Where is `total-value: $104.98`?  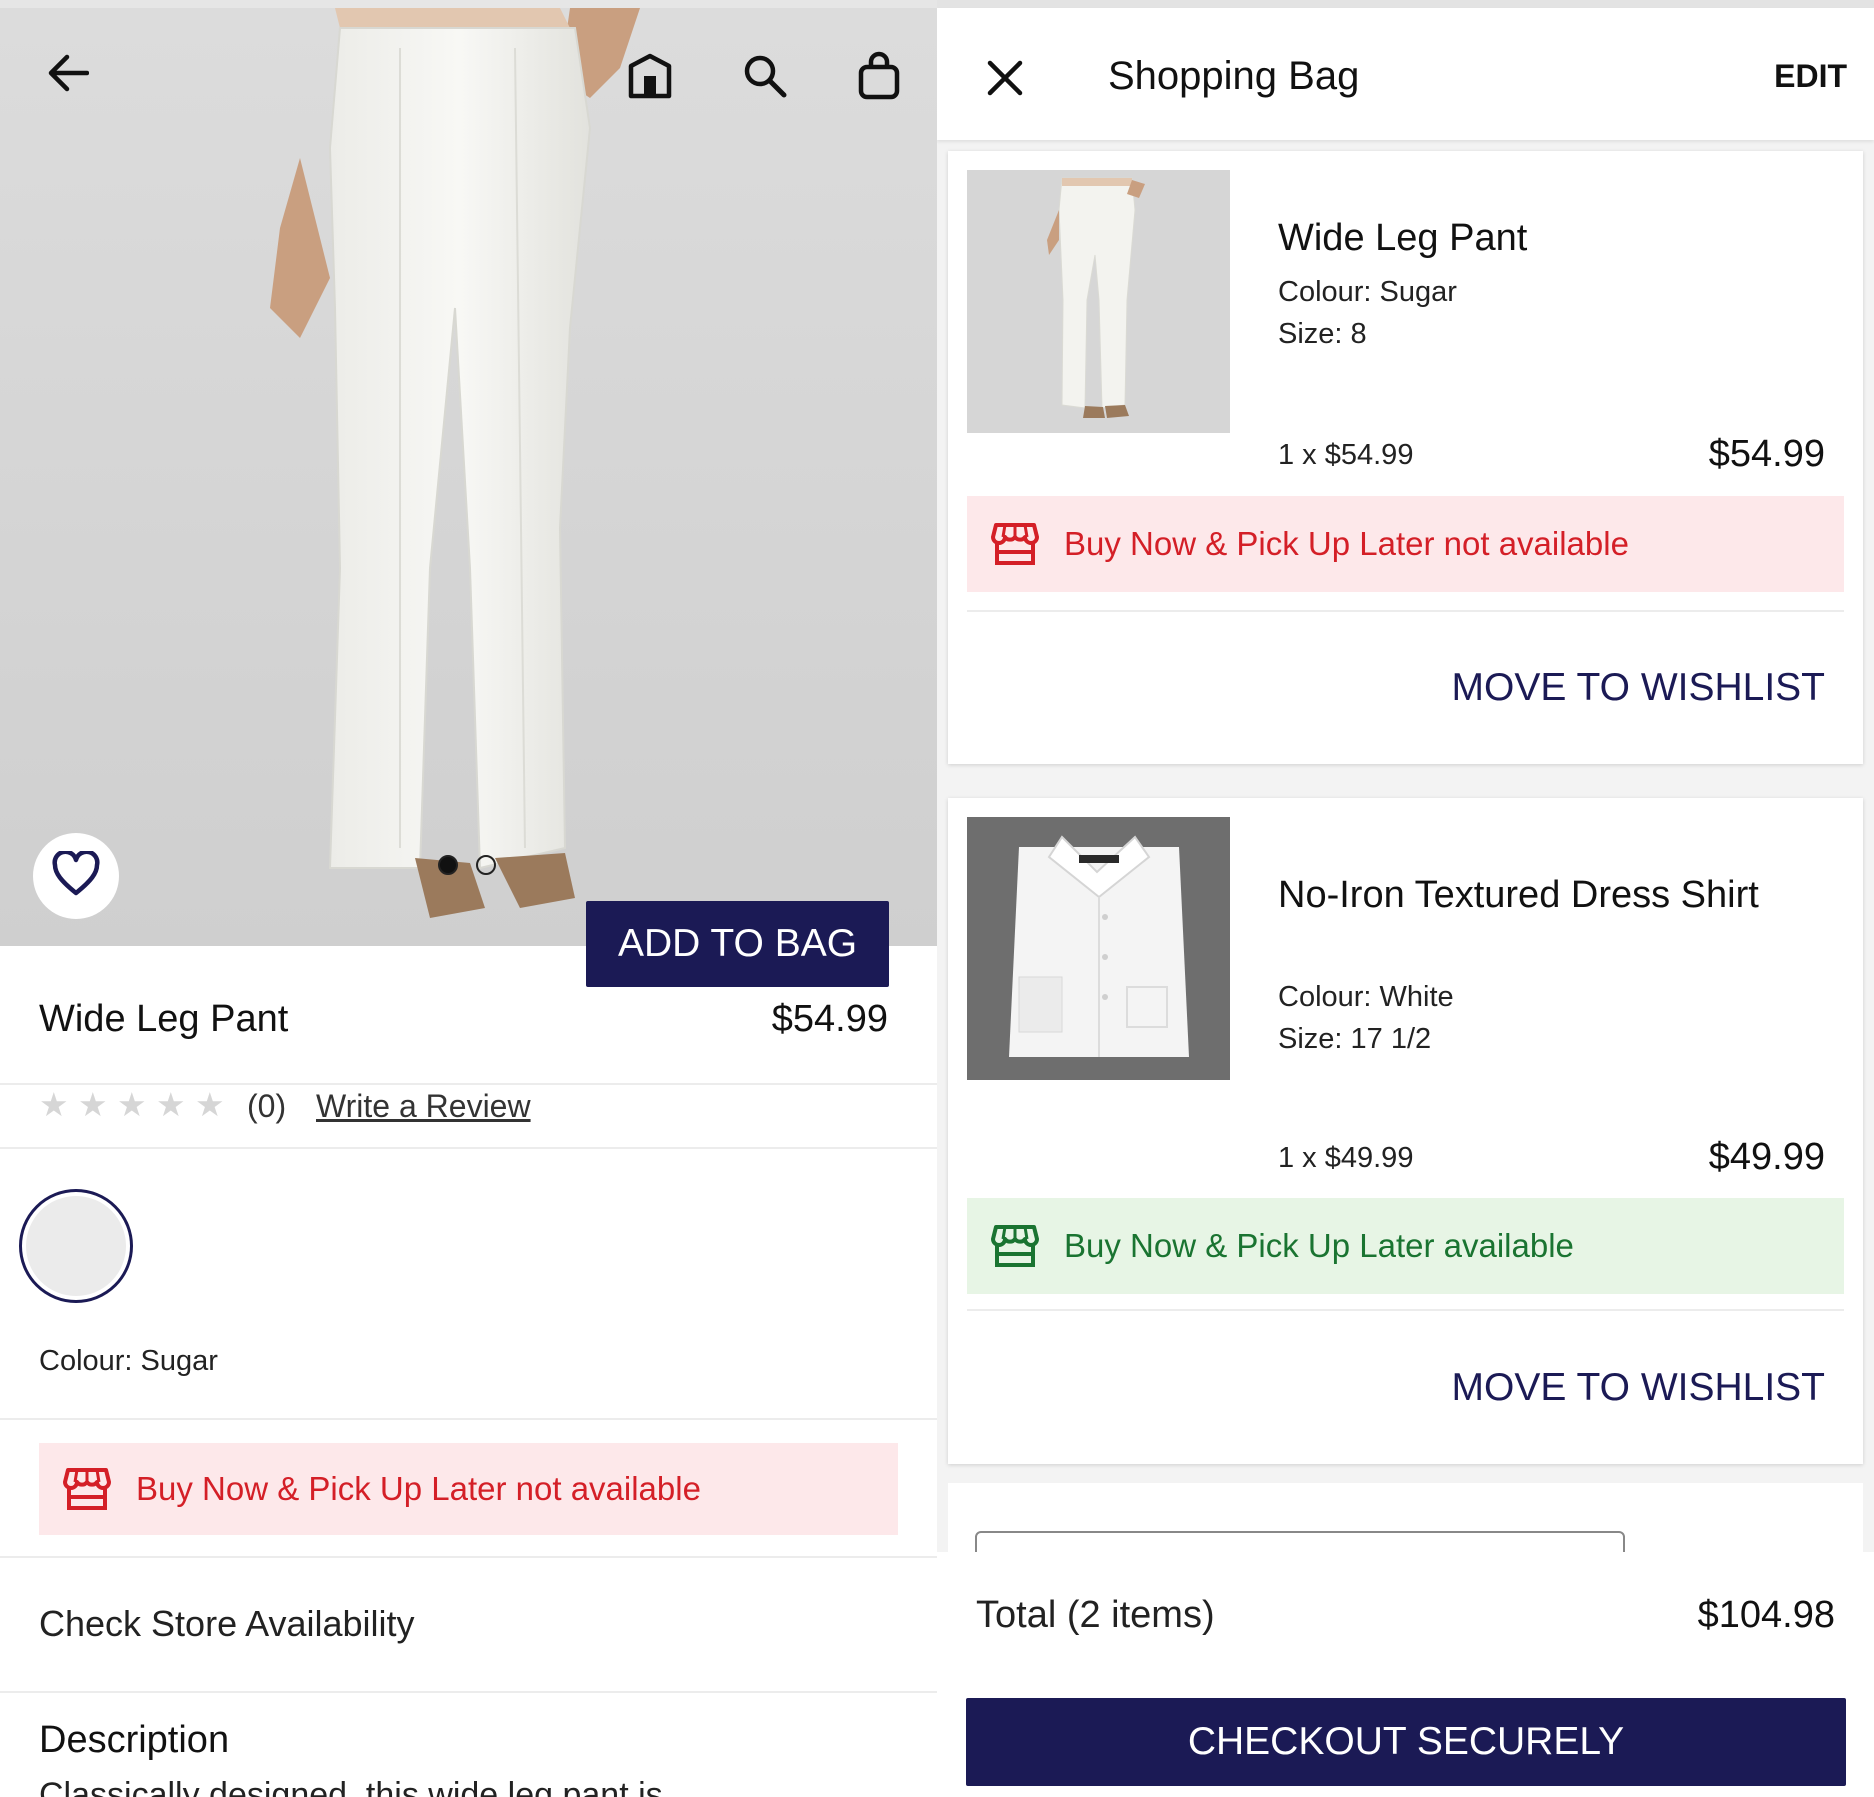
total-value: $104.98 is located at coordinates (1766, 1615).